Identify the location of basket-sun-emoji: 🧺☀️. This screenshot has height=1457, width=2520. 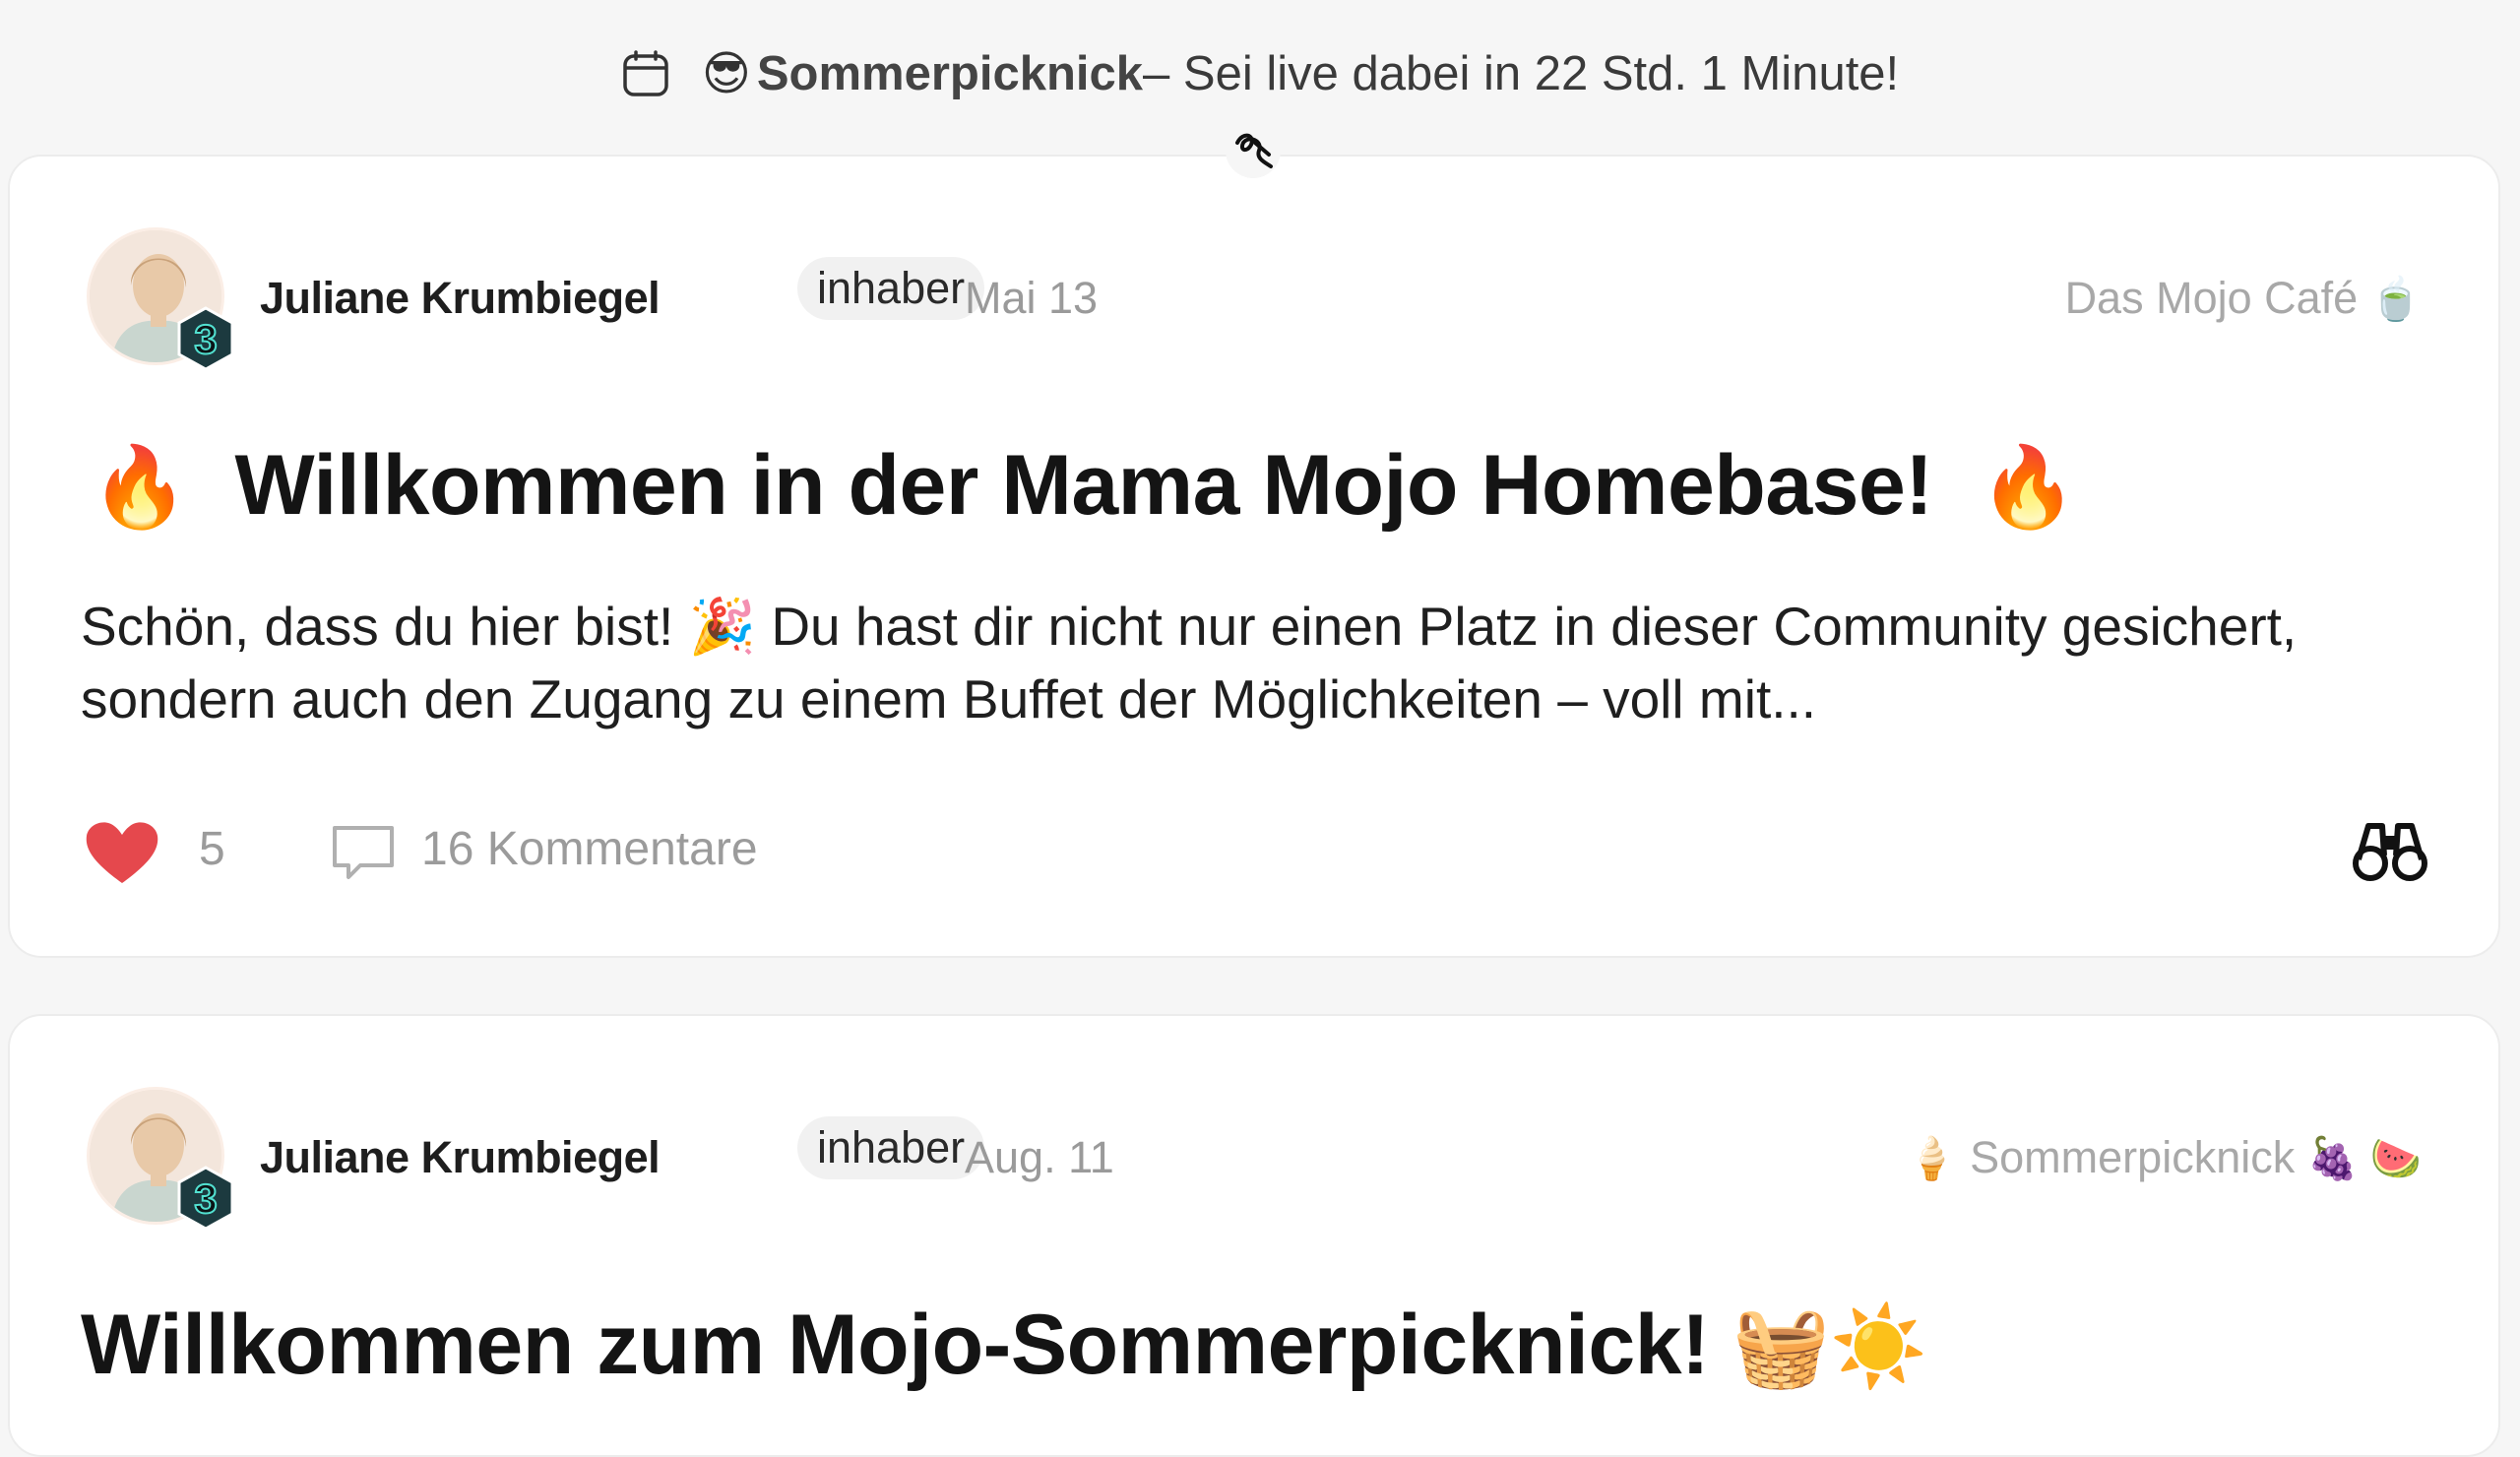
(1830, 1346).